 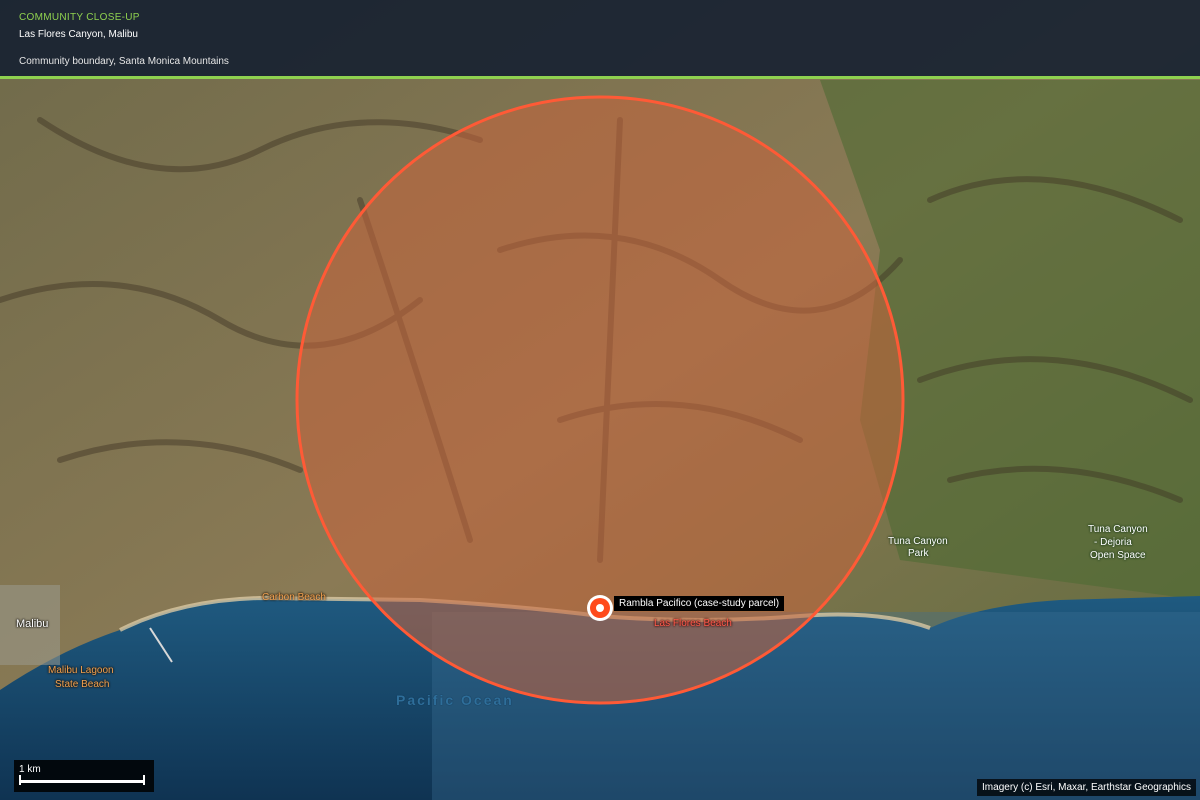 What do you see at coordinates (81, 670) in the screenshot?
I see `label-malibu-lagoon-line1: Malibu Lagoon` at bounding box center [81, 670].